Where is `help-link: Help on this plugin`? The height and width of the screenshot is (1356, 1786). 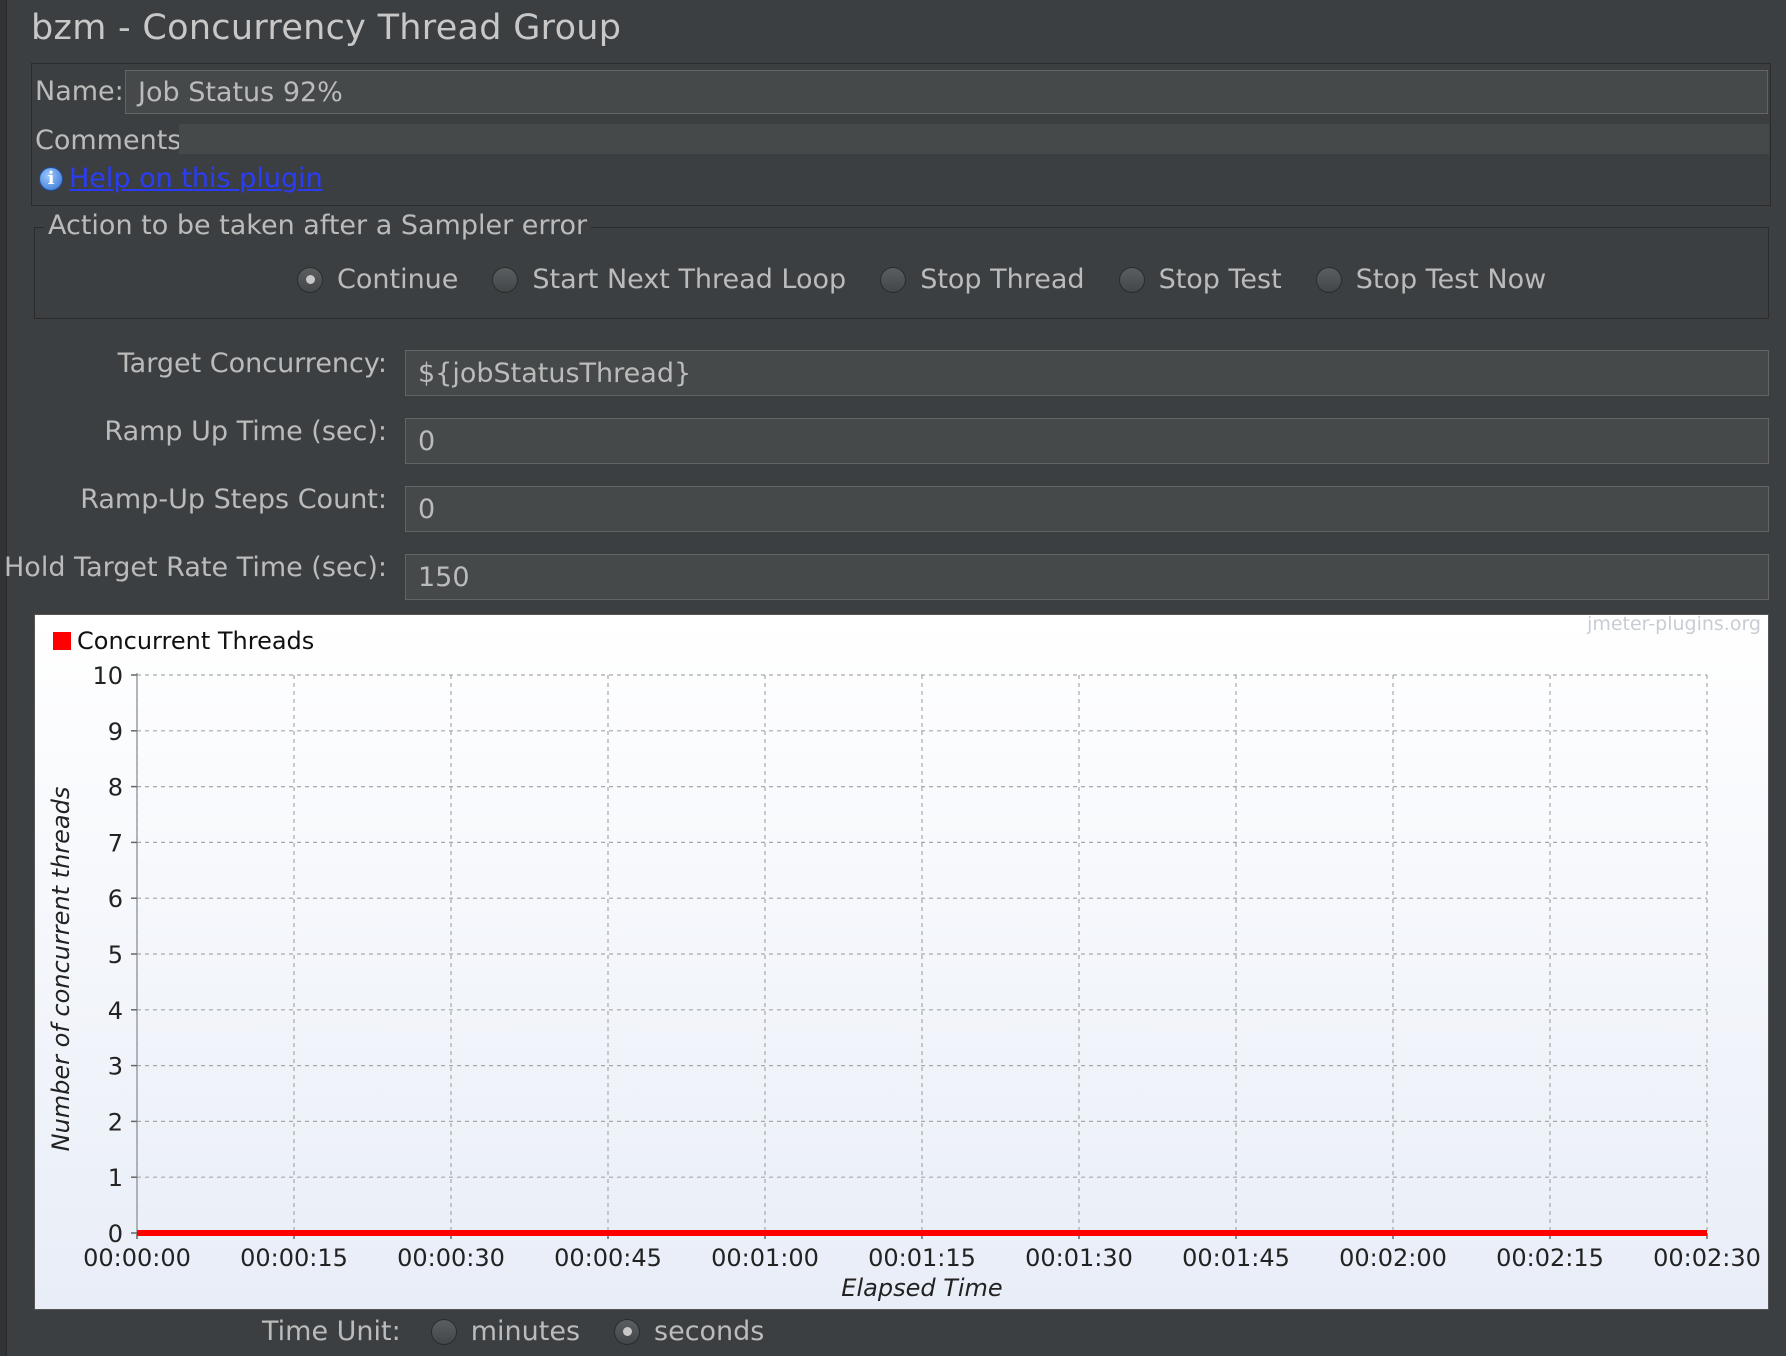
help-link: Help on this plugin is located at coordinates (196, 178).